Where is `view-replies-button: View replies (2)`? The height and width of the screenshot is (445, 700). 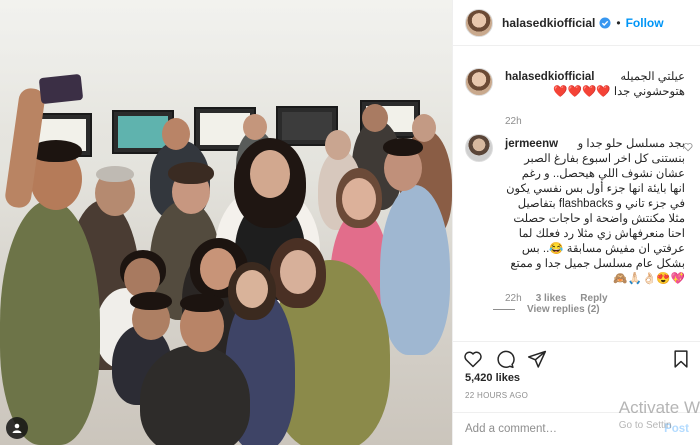
view-replies-button: View replies (2) is located at coordinates (546, 309).